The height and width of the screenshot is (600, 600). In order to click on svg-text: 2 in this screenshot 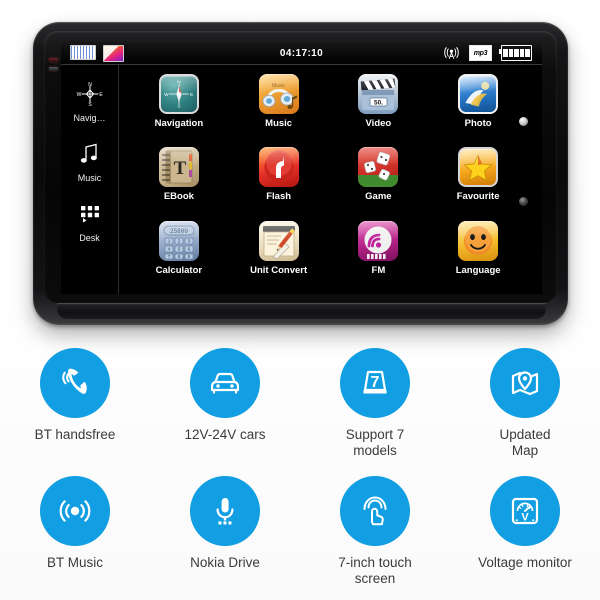, I will do `click(179, 240)`.